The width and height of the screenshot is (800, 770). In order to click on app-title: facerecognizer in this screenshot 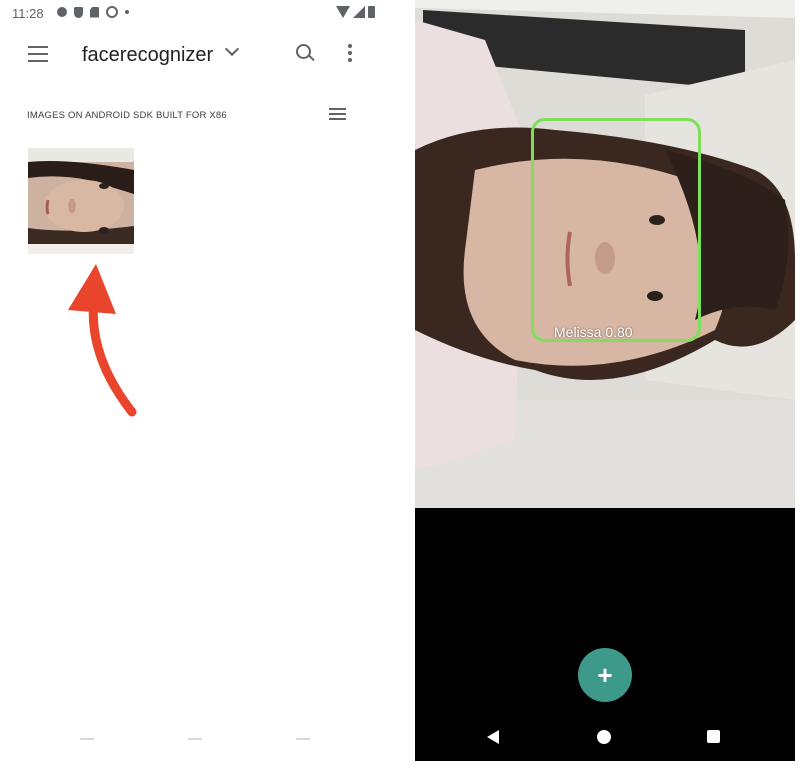, I will do `click(148, 55)`.